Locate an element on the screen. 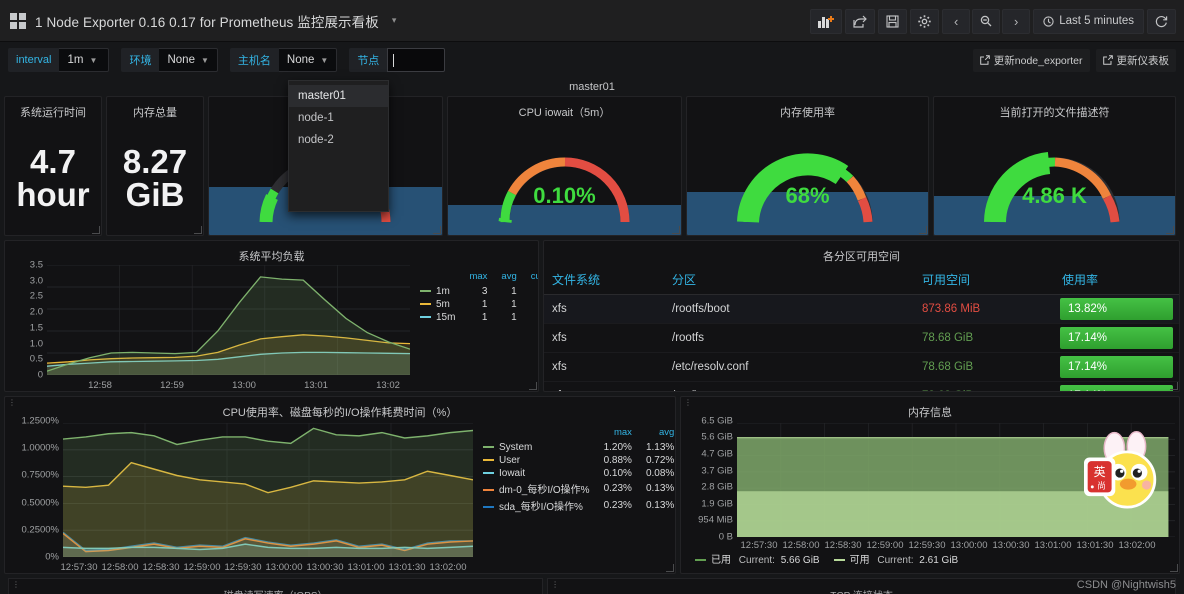  variable-interval-select: 1m ▼ is located at coordinates (84, 60).